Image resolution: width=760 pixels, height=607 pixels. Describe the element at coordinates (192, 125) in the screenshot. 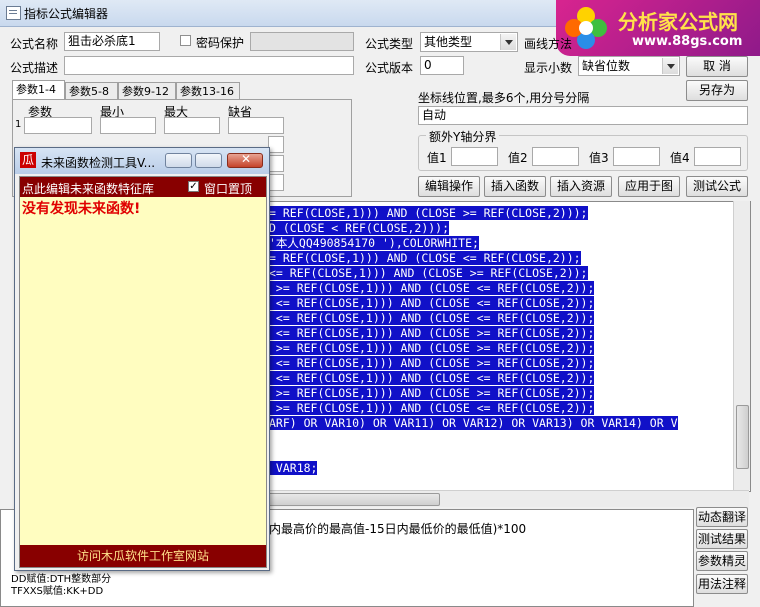

I see `param-max-input` at that location.